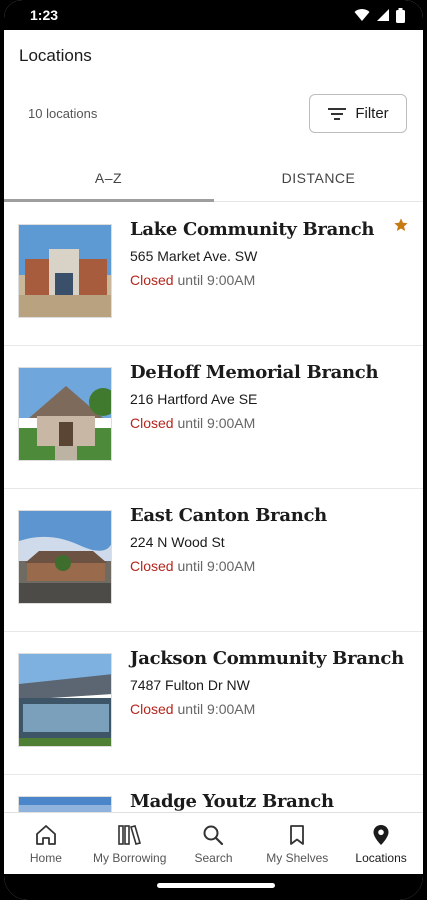  I want to click on nav-my-shelves: My Shelves, so click(297, 843).